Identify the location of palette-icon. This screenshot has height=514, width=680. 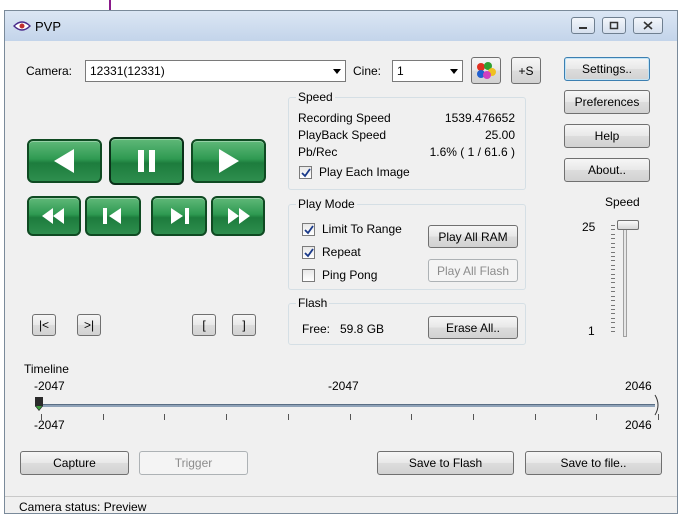
(486, 70).